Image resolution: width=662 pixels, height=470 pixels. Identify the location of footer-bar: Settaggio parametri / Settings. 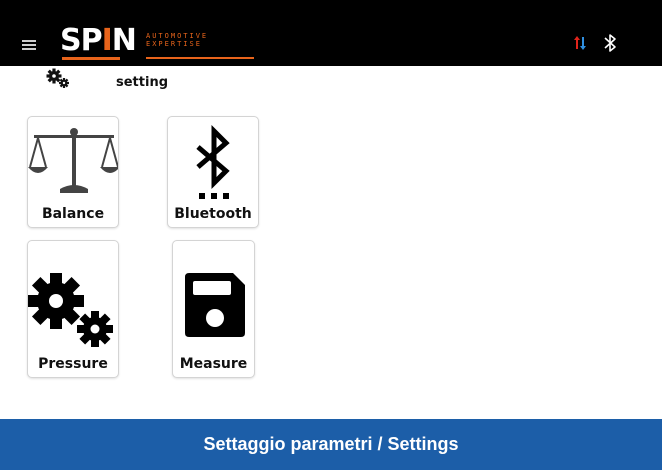
(331, 444).